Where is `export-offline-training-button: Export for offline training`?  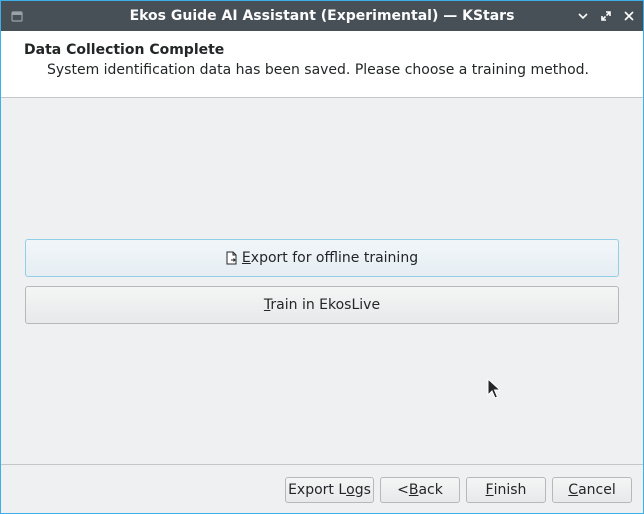 export-offline-training-button: Export for offline training is located at coordinates (322, 258).